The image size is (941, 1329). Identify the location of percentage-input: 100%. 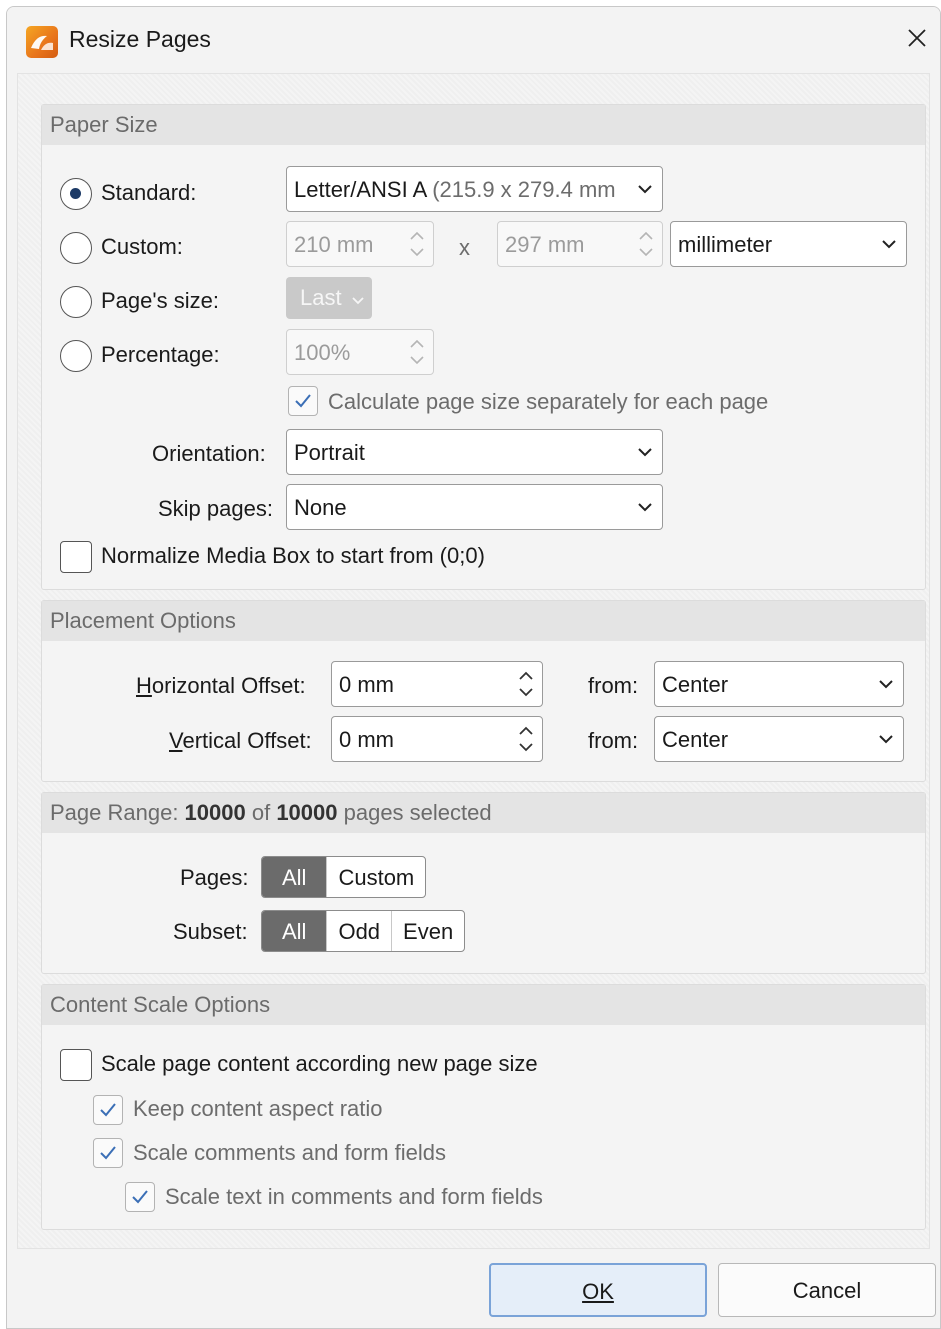
(360, 352).